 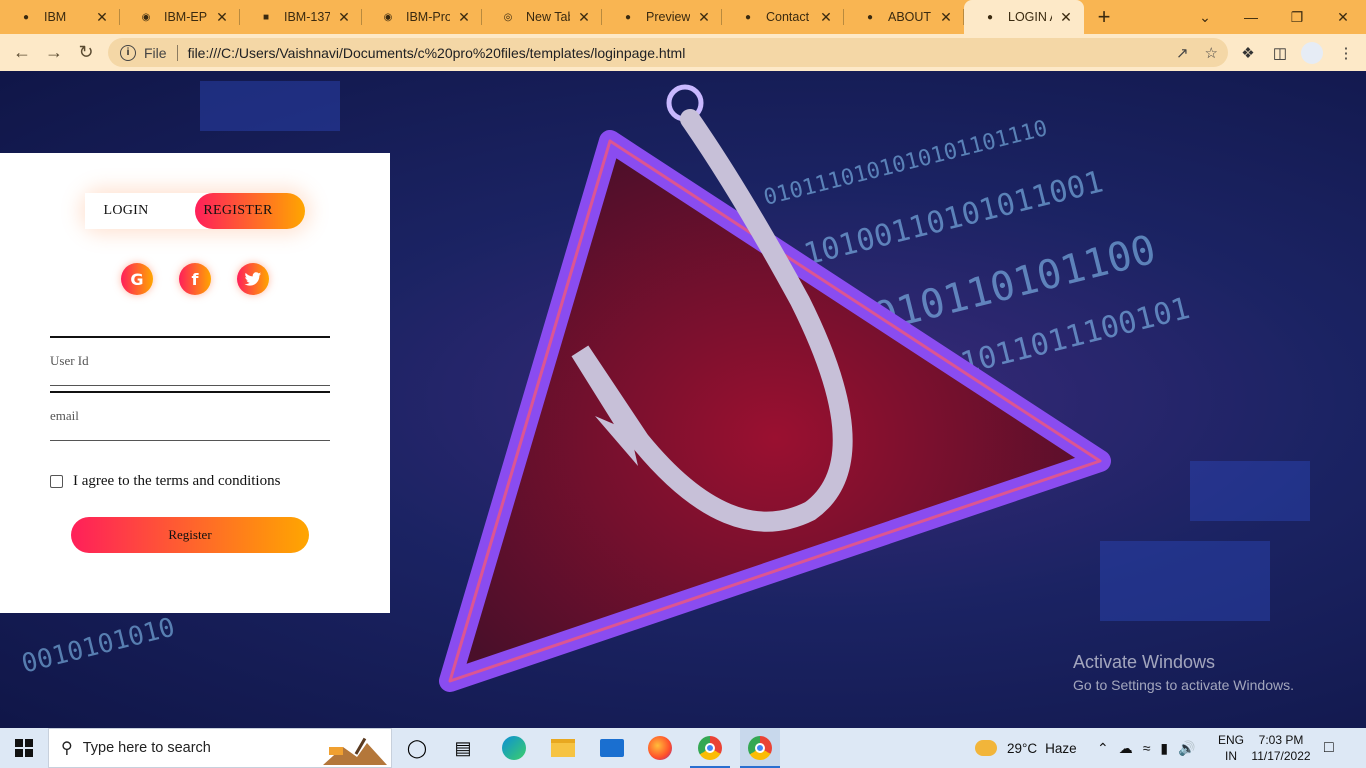 What do you see at coordinates (55, 17) in the screenshot?
I see `tab-title: IBM` at bounding box center [55, 17].